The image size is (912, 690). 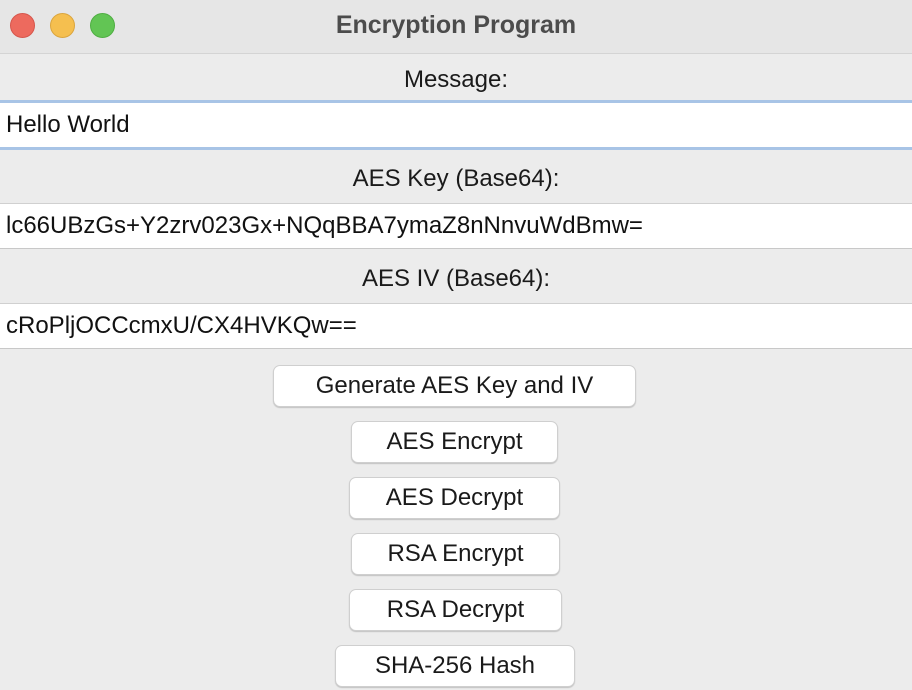 I want to click on message-label: Message:, so click(x=456, y=79).